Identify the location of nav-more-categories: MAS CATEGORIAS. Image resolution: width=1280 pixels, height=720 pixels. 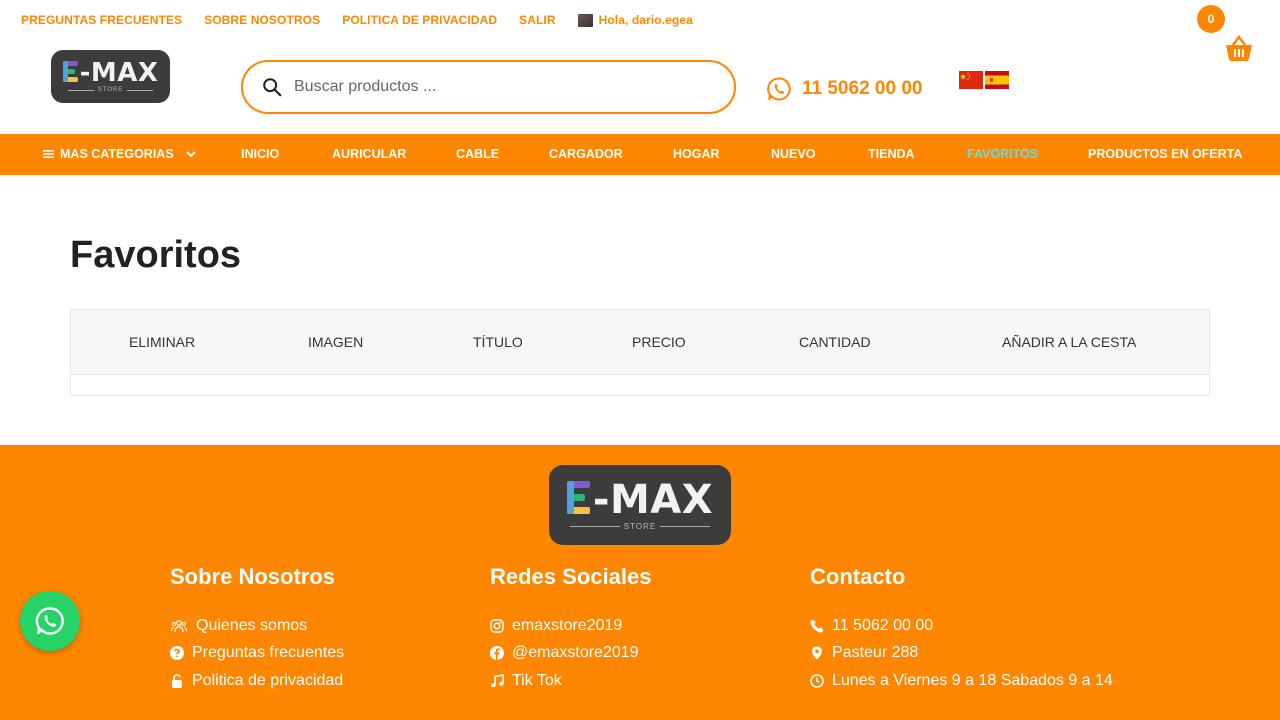
(120, 154).